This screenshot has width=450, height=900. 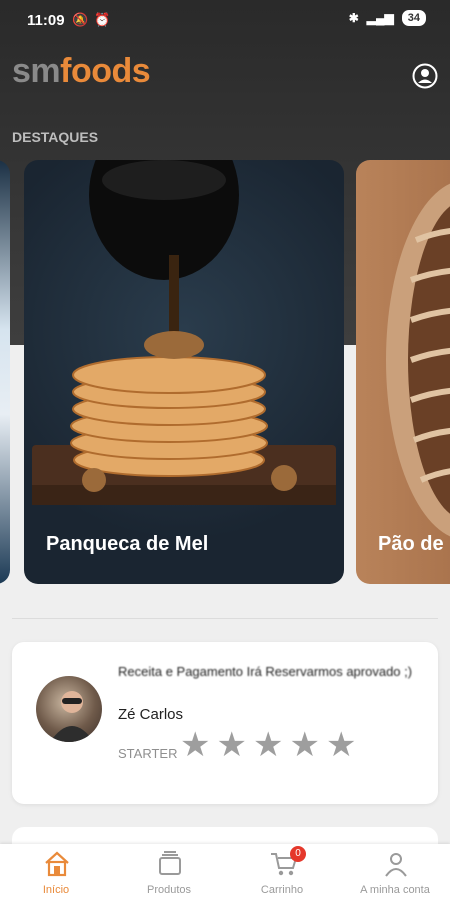 I want to click on featured-card-next: Pão de, so click(x=403, y=372).